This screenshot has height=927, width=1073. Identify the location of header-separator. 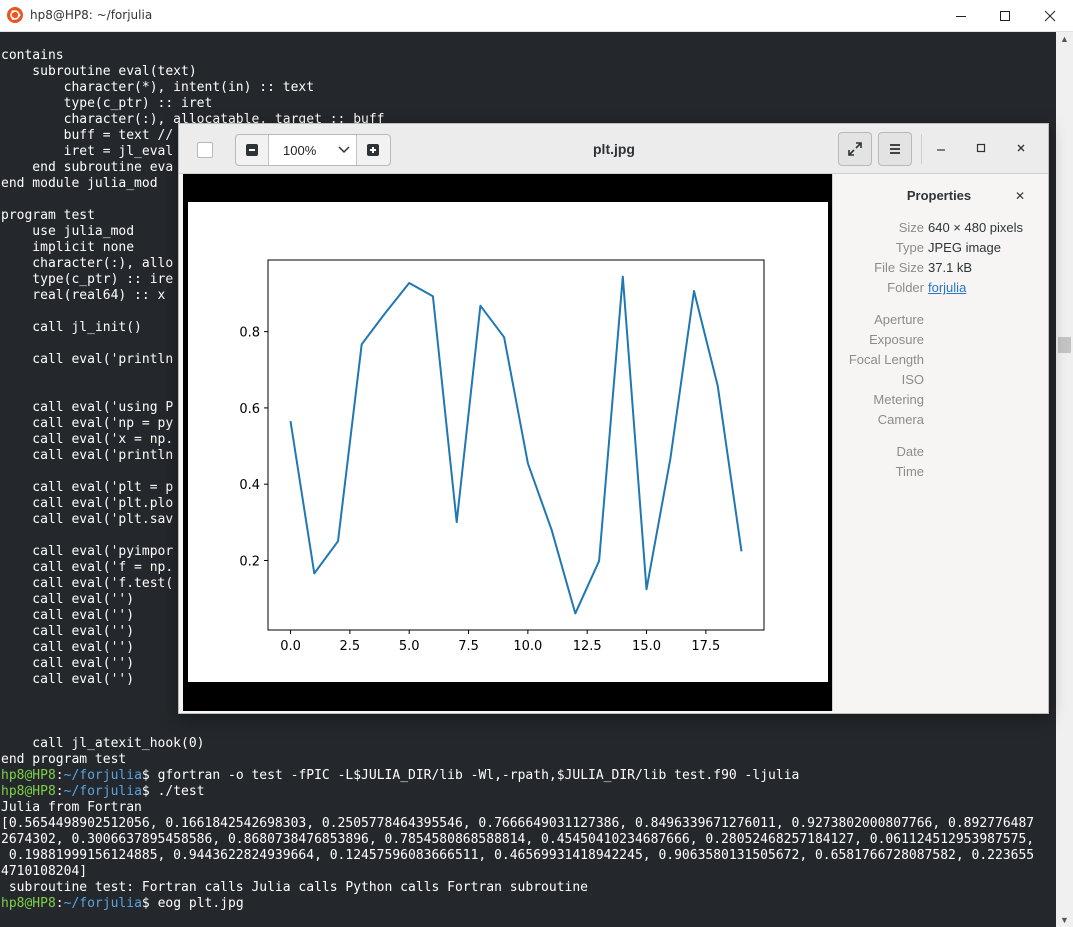
(921, 149).